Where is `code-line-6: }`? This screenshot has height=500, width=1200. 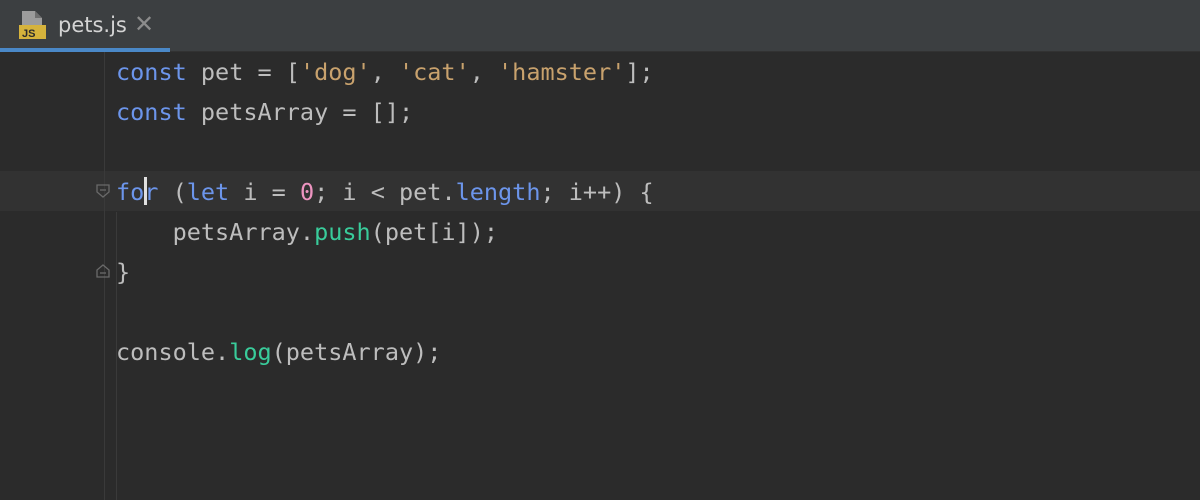
code-line-6: } is located at coordinates (123, 272).